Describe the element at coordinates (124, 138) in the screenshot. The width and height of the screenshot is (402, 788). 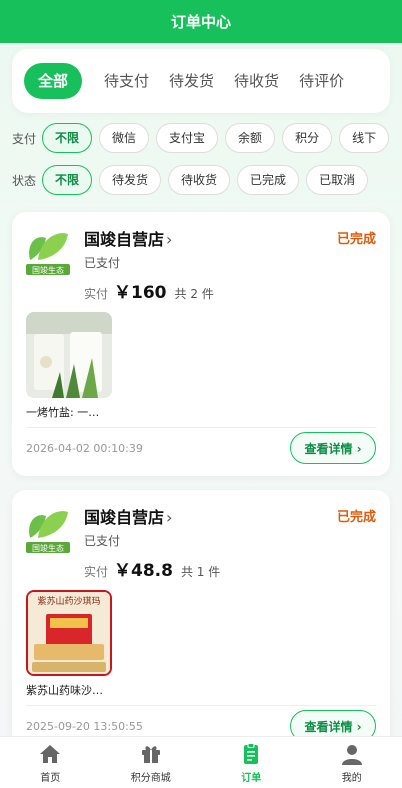
I see `payment-chip-wechat: 微信` at that location.